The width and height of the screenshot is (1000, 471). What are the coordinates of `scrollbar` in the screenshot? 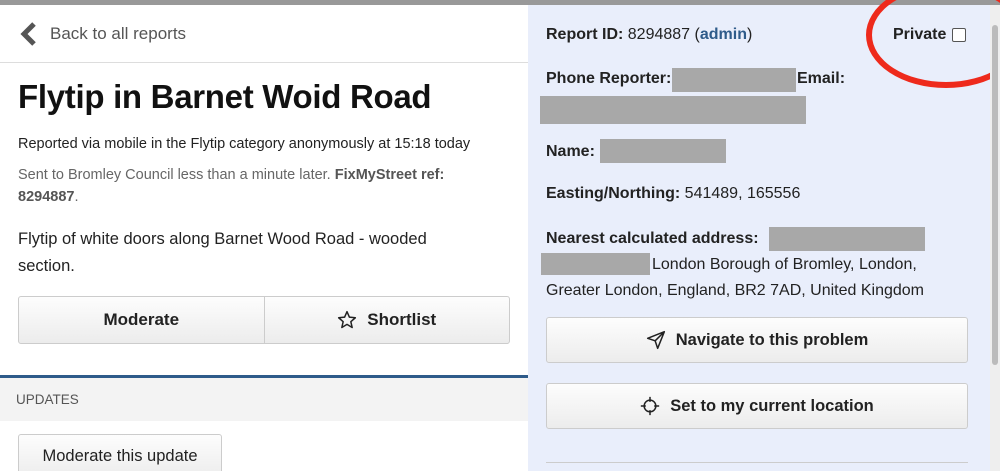 It's located at (995, 238).